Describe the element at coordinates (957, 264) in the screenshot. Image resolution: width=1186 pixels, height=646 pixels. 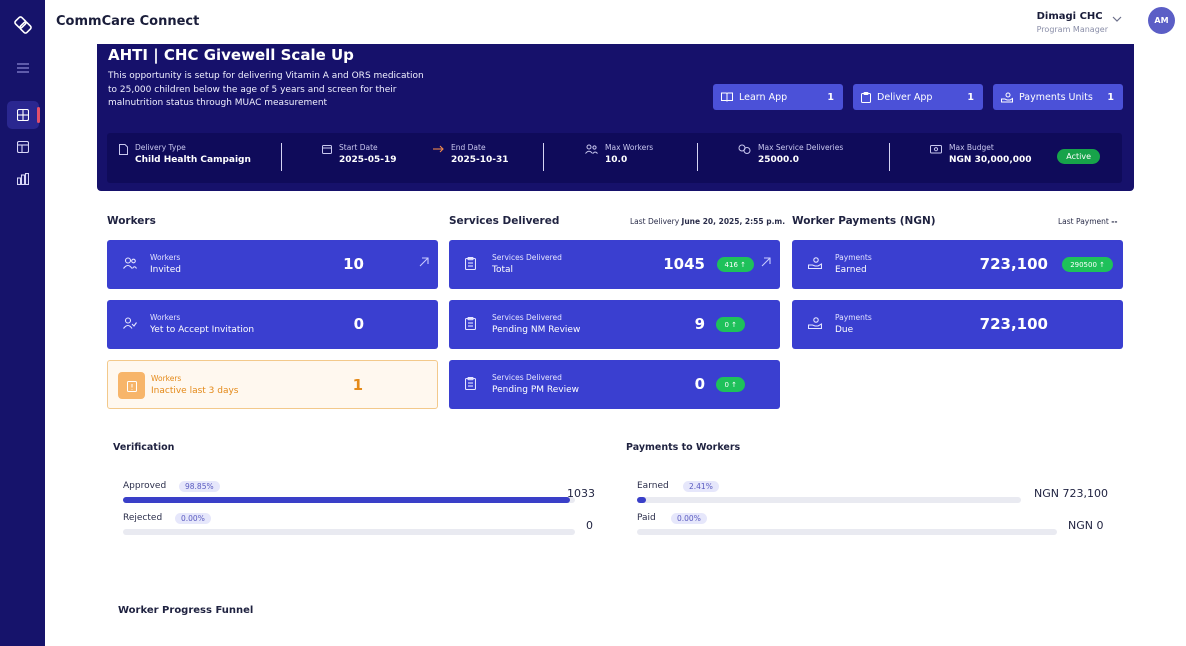
I see `payments-earned-card: Payments Earned 723,100 290500 ↑` at that location.